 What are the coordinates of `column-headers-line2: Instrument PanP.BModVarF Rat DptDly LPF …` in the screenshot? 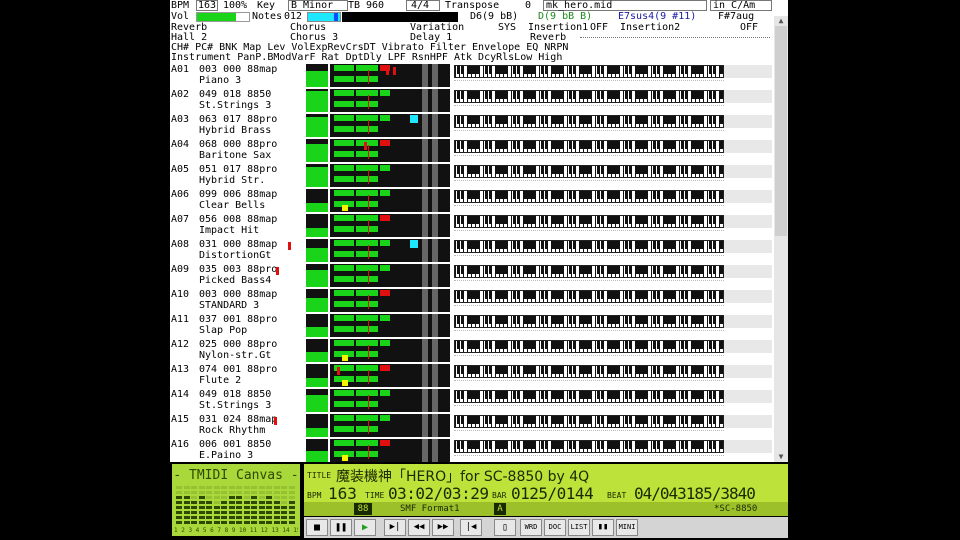 It's located at (367, 57).